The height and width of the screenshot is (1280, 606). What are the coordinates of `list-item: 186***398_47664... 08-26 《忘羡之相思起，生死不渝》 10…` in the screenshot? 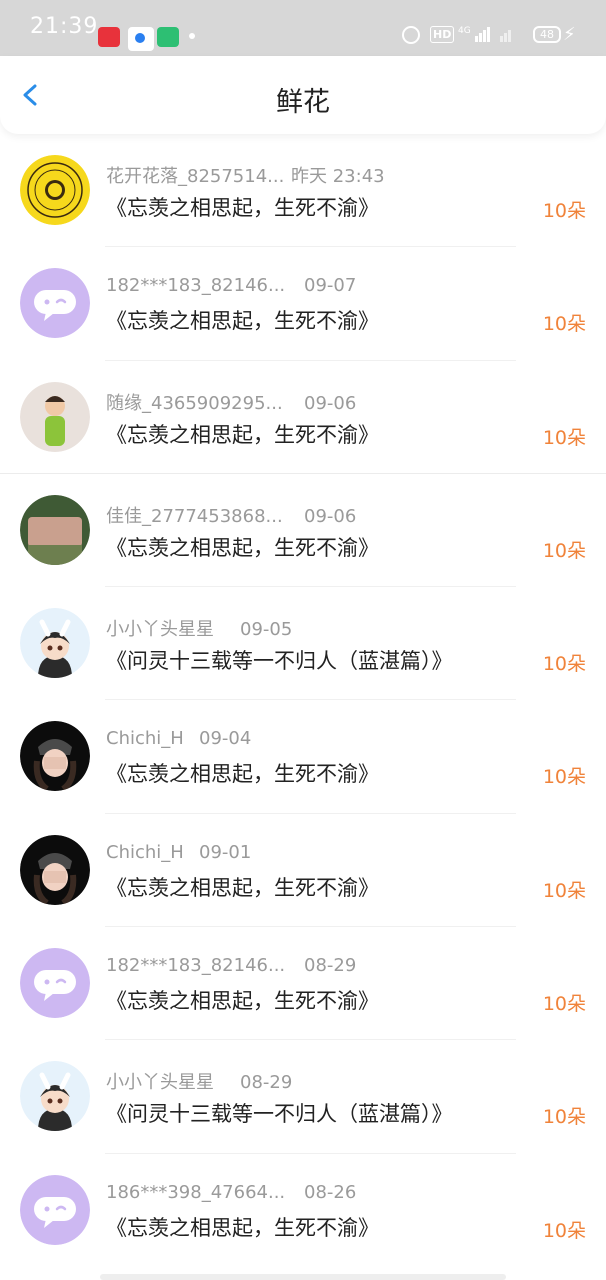 It's located at (303, 1210).